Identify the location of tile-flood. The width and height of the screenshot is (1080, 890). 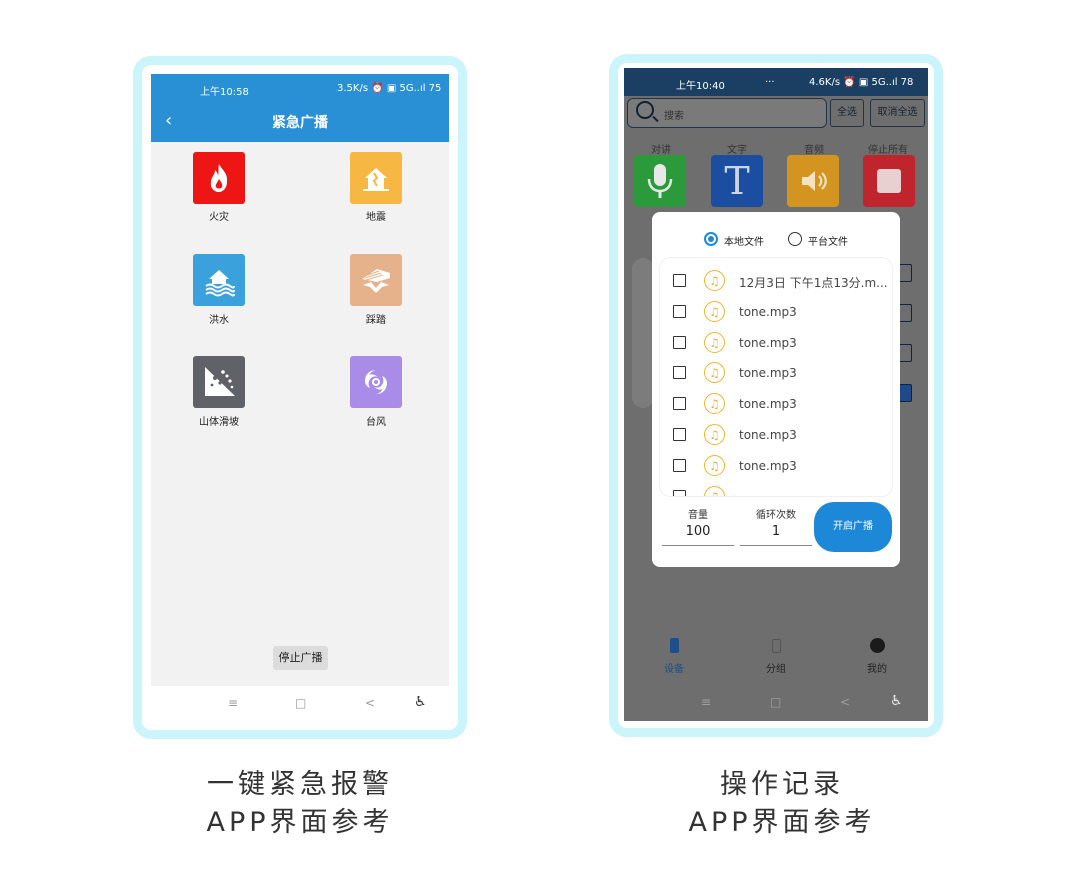
(219, 280).